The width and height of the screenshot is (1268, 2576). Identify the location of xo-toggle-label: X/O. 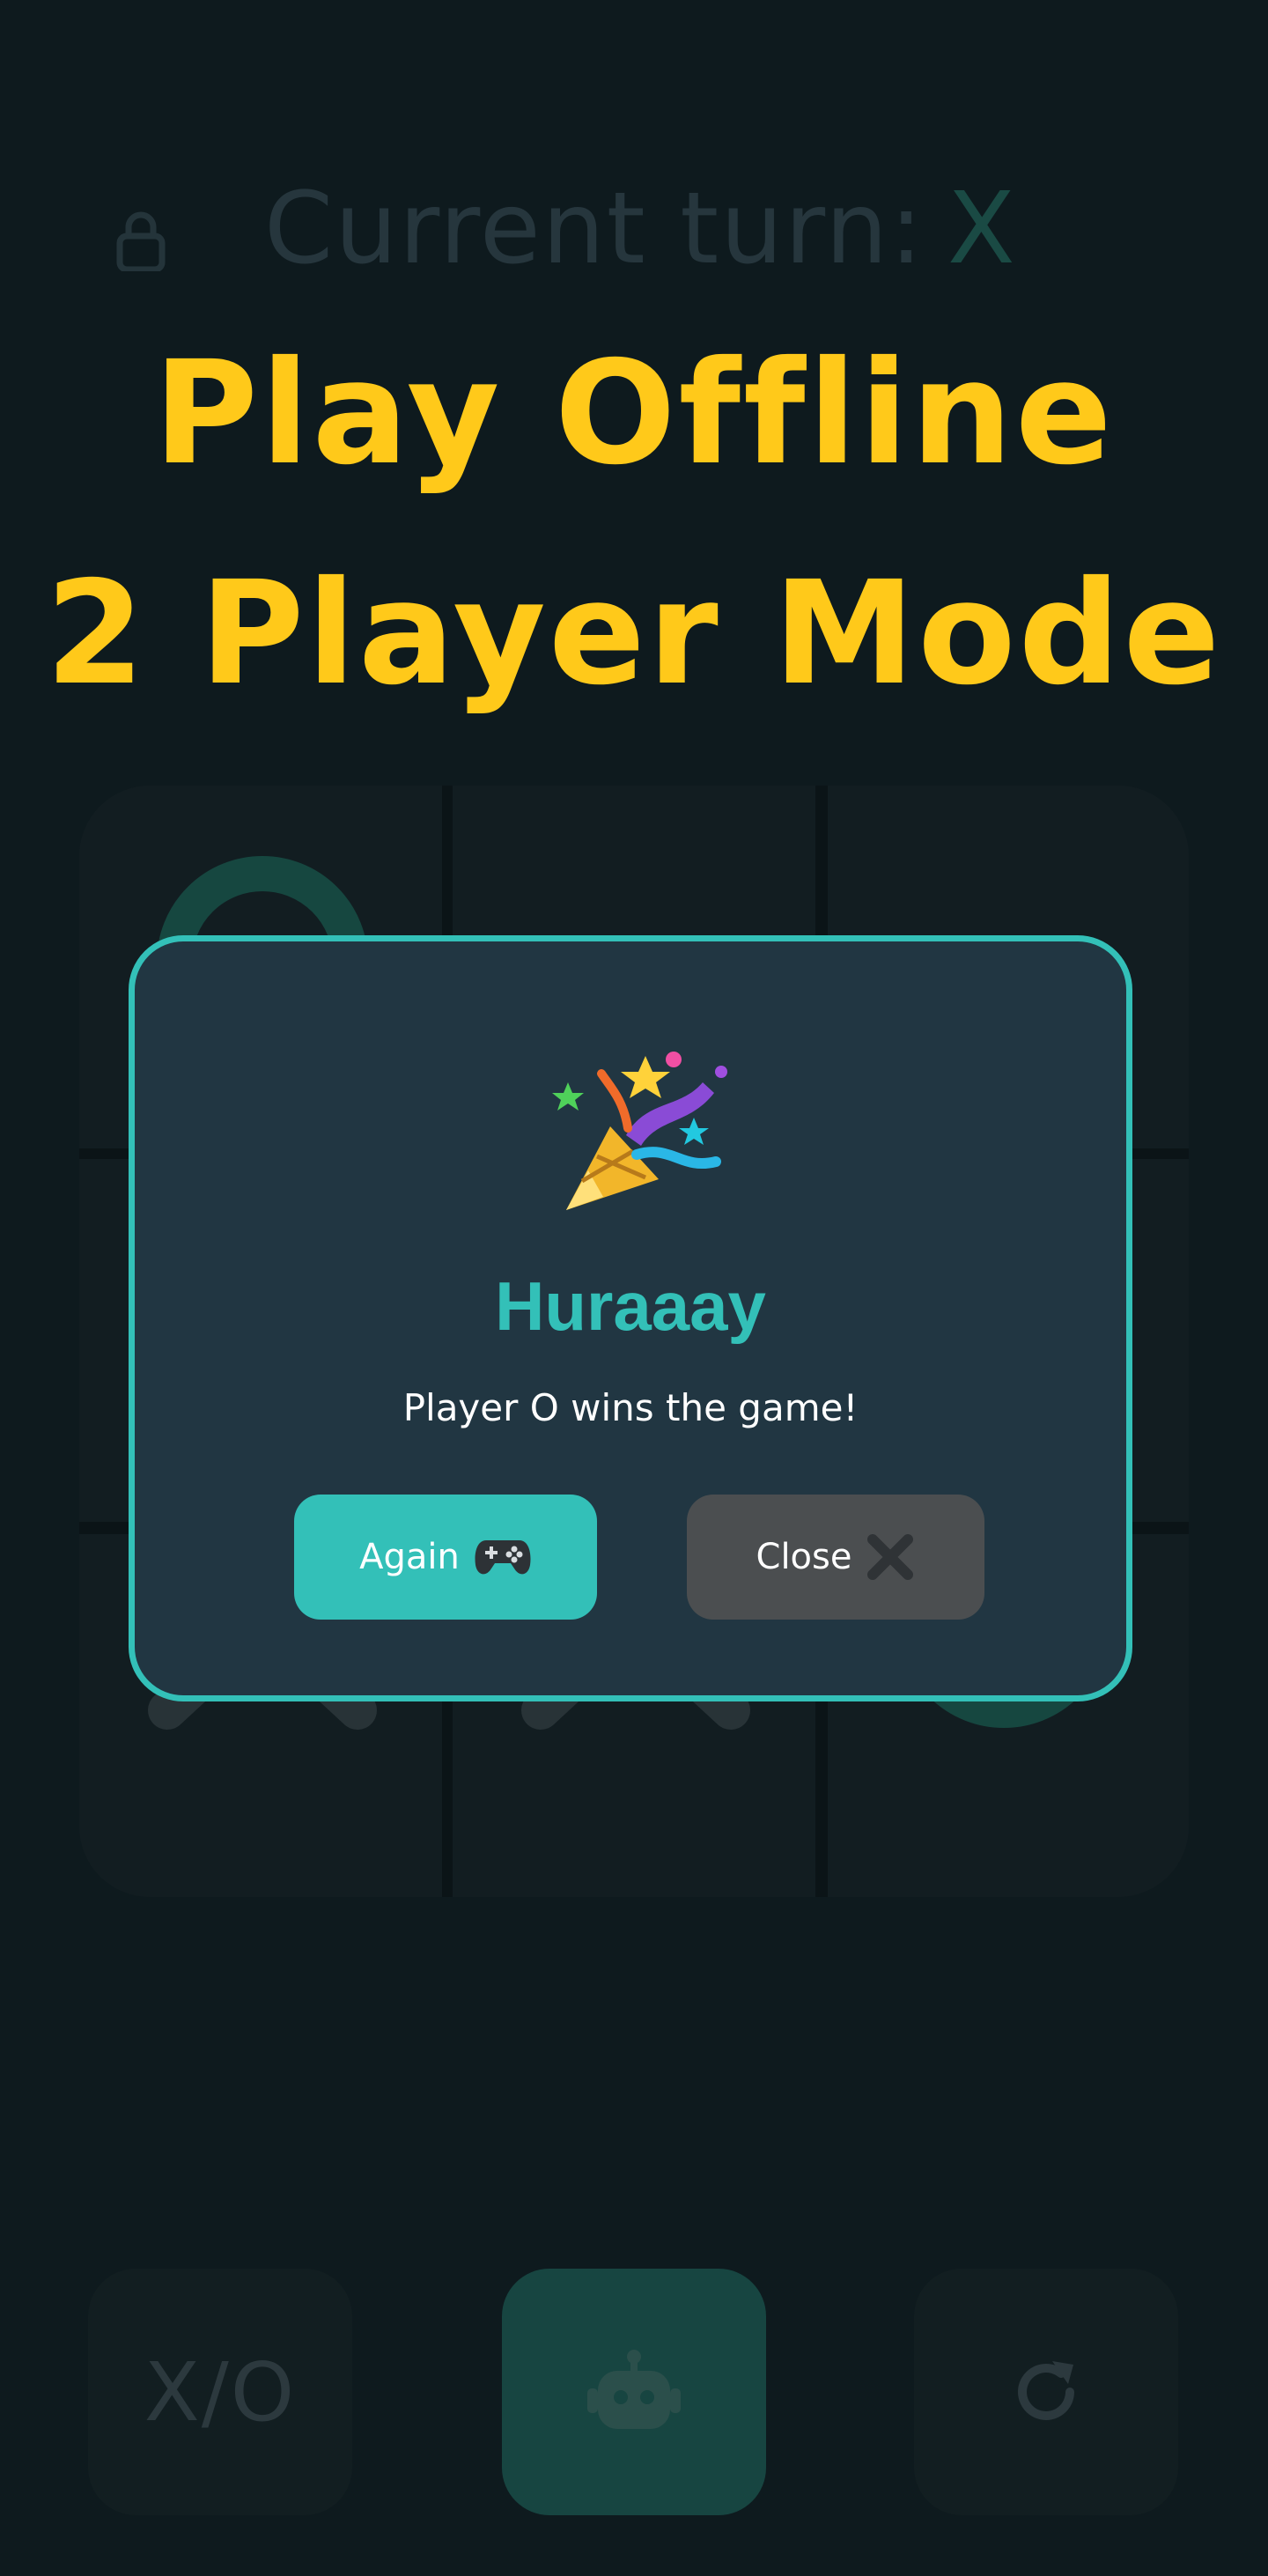
(220, 2391).